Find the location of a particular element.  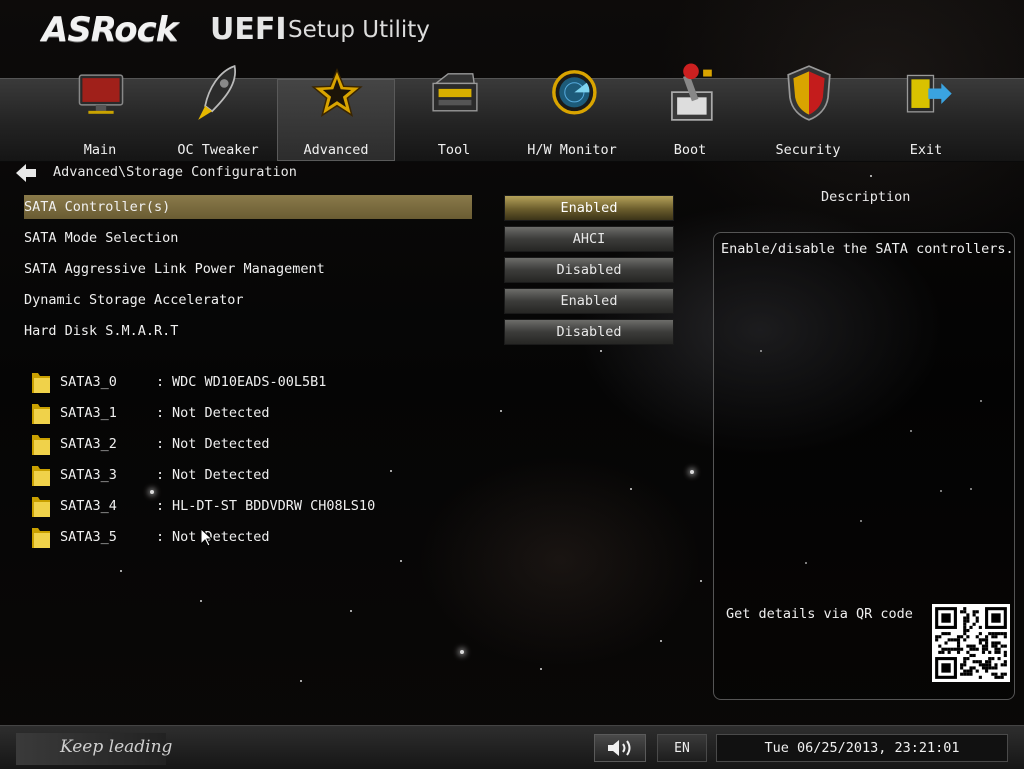

drive-port: SATA3_4 is located at coordinates (88, 506).